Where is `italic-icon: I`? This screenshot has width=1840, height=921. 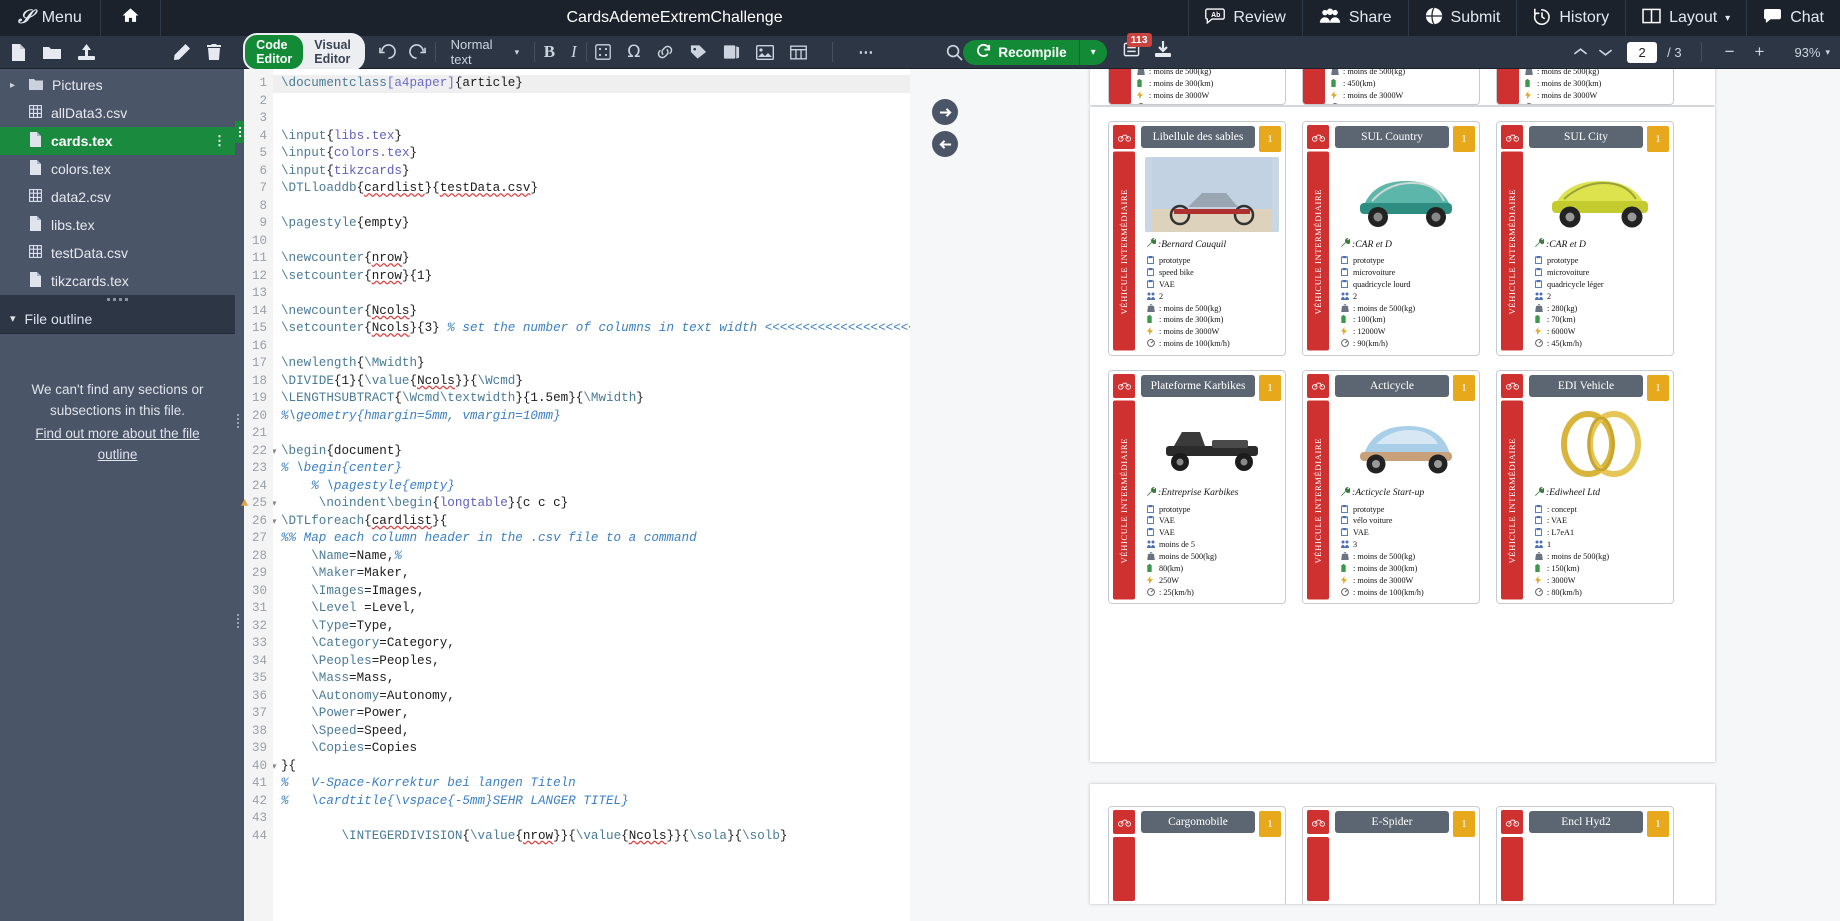 italic-icon: I is located at coordinates (574, 52).